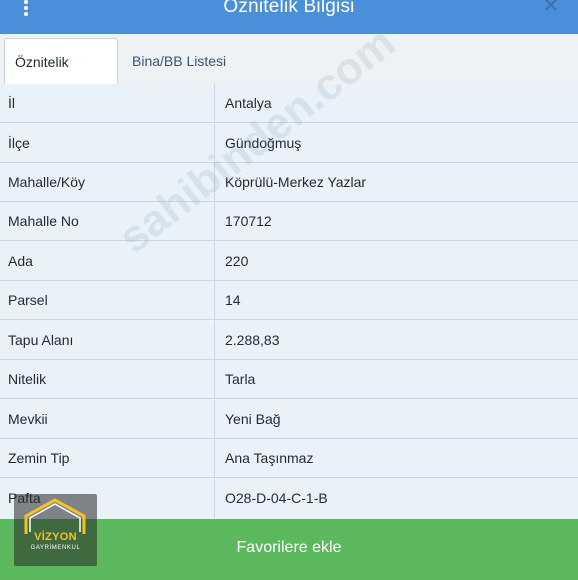 The width and height of the screenshot is (578, 580). Describe the element at coordinates (276, 498) in the screenshot. I see `attribute-value: O28-D-04-C-1-B` at that location.